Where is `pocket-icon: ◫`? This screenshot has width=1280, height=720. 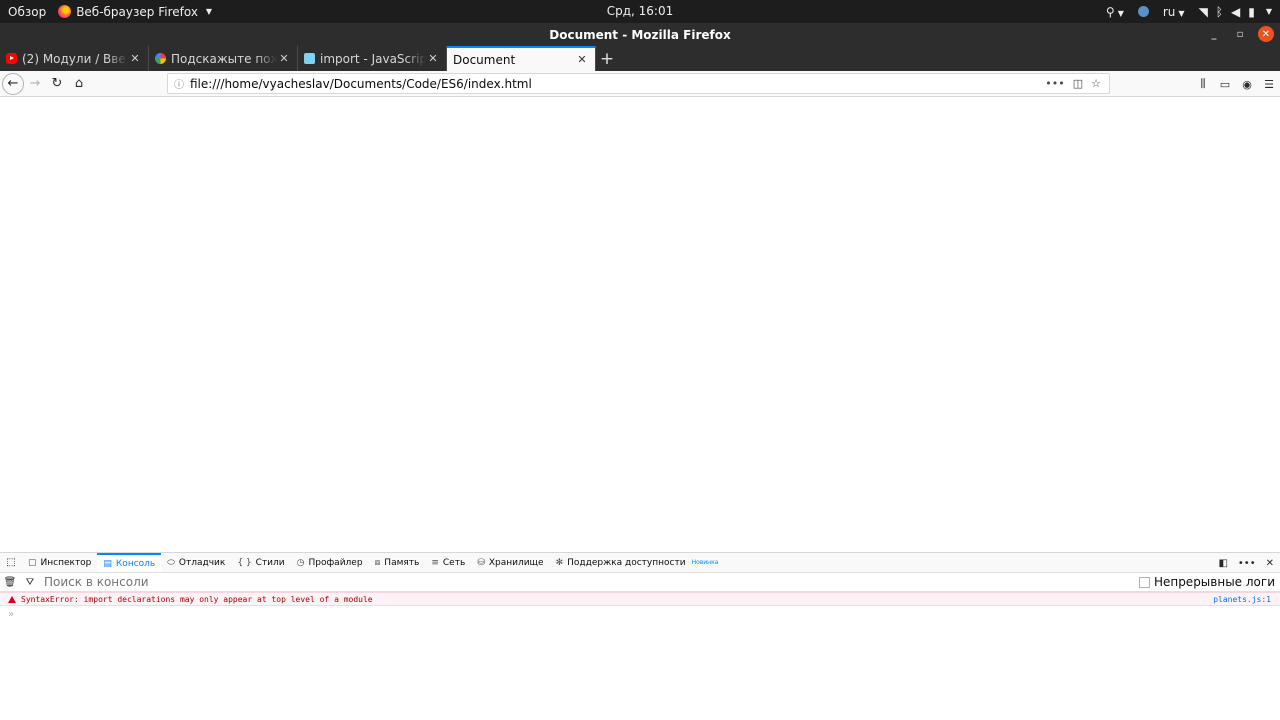
pocket-icon: ◫ is located at coordinates (1078, 83).